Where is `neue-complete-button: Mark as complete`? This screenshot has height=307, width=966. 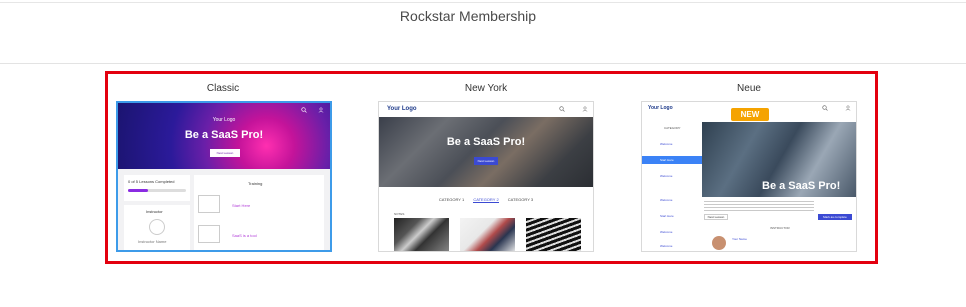 neue-complete-button: Mark as complete is located at coordinates (835, 217).